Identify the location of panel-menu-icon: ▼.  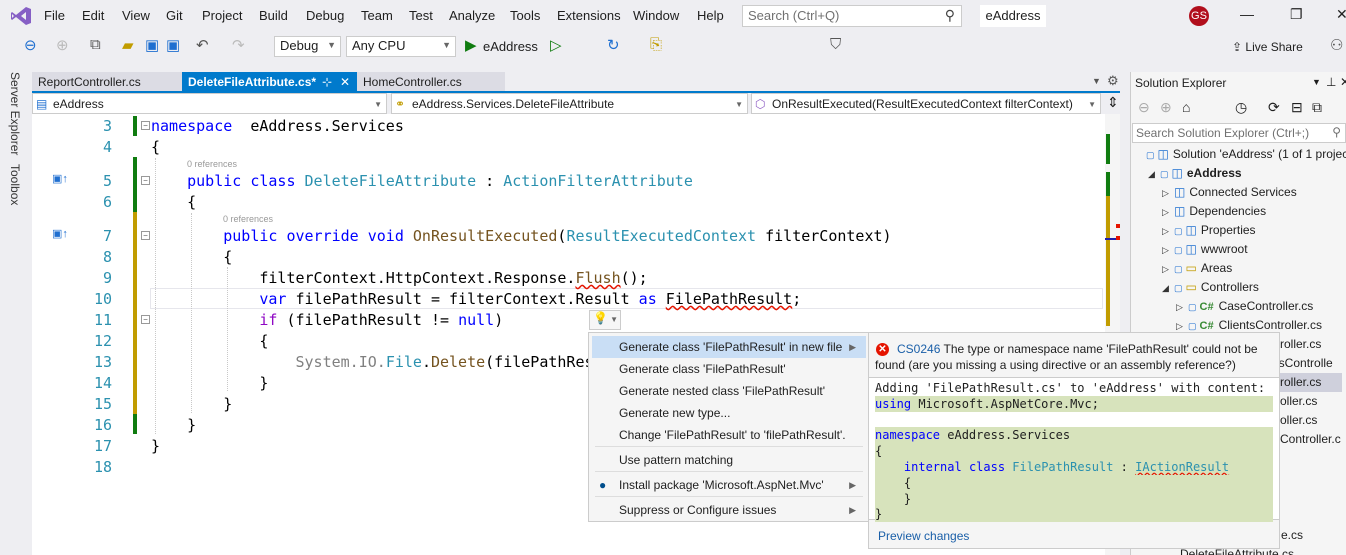
(1316, 82).